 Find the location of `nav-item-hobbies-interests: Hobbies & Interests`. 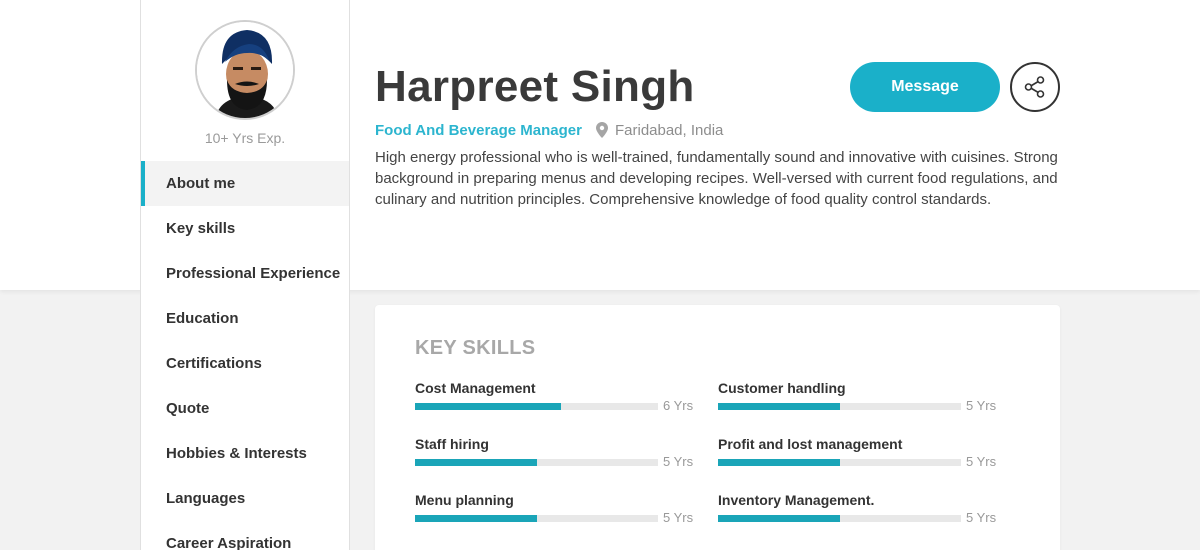

nav-item-hobbies-interests: Hobbies & Interests is located at coordinates (245, 453).